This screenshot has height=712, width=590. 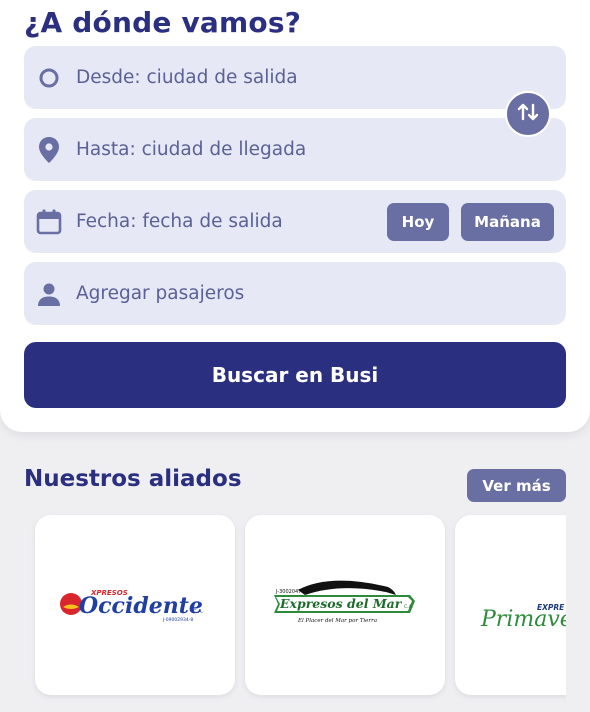 What do you see at coordinates (179, 221) in the screenshot?
I see `date-placeholder: Fecha: fecha de salida` at bounding box center [179, 221].